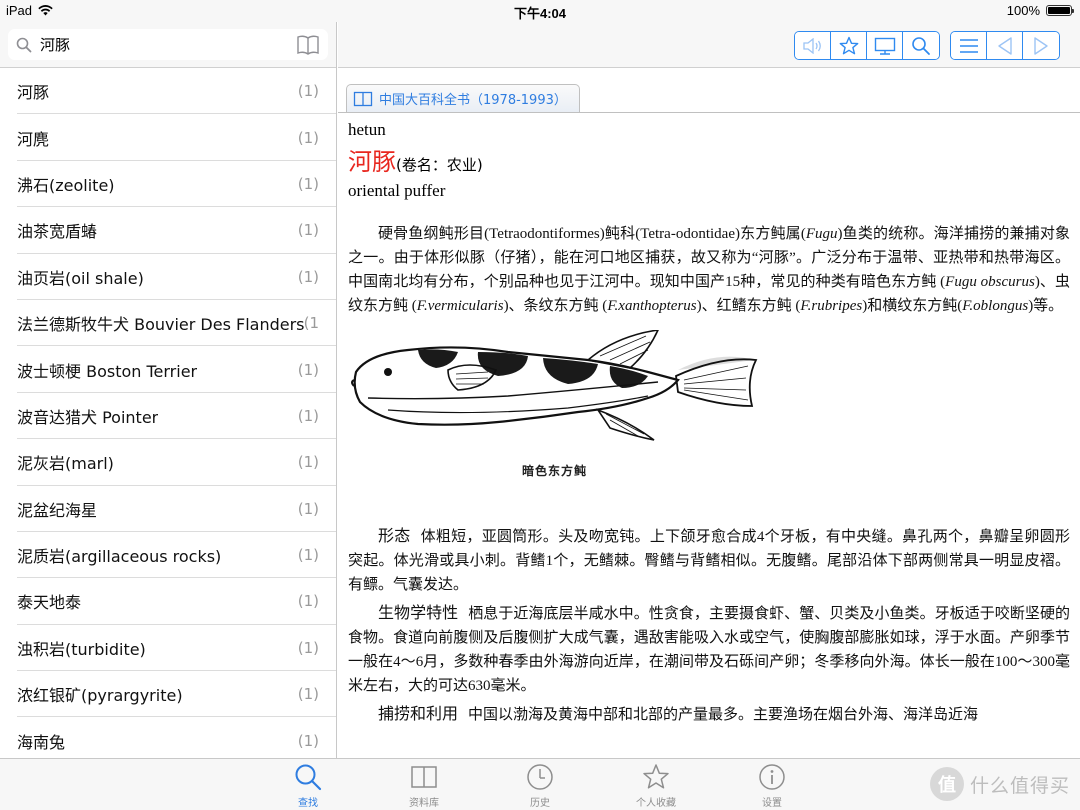 The width and height of the screenshot is (1080, 810). Describe the element at coordinates (723, 715) in the screenshot. I see `section-text: 中国以渤海及黄海中部和北部的产量最多。主要渔场在烟台外海、海洋岛近海` at that location.